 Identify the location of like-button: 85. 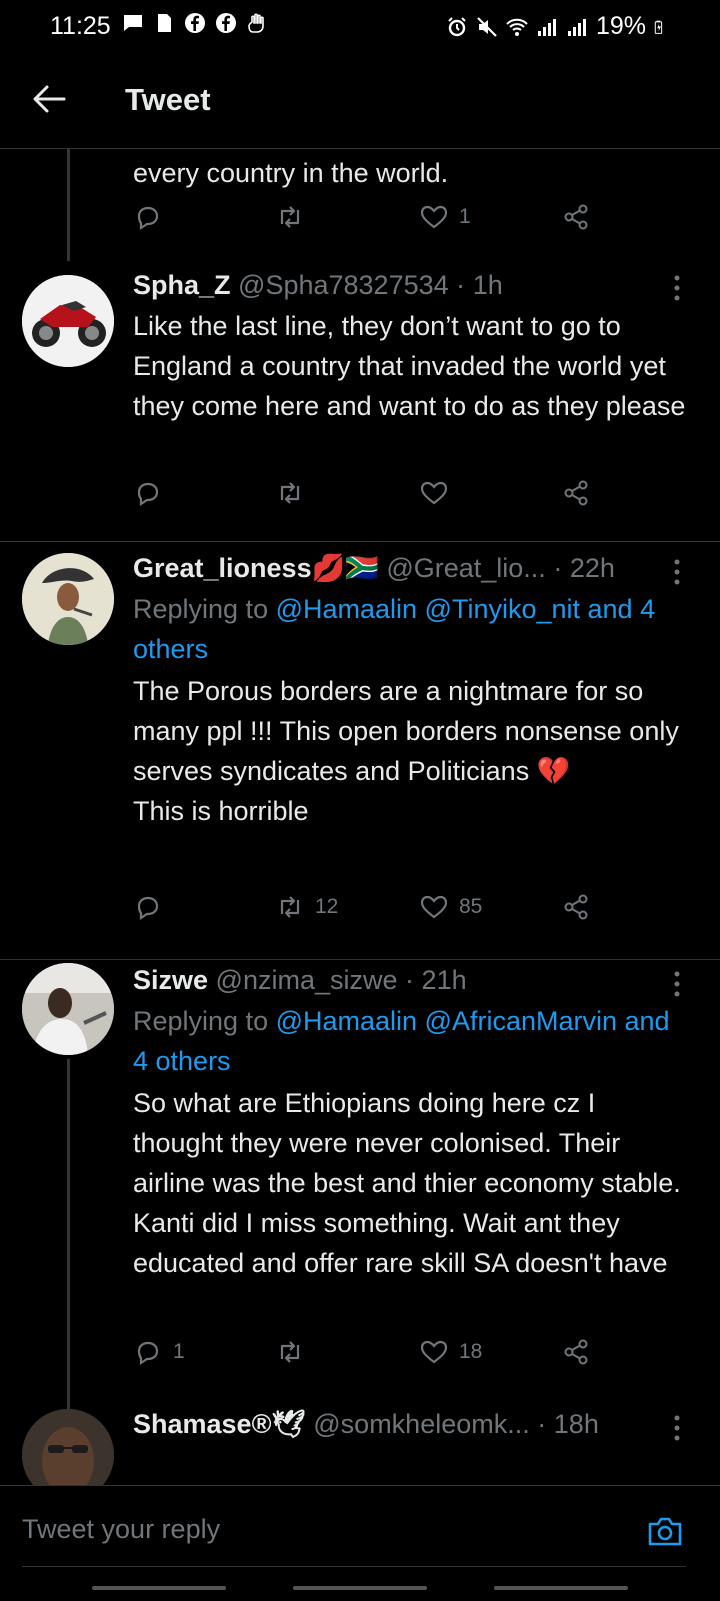
(450, 907).